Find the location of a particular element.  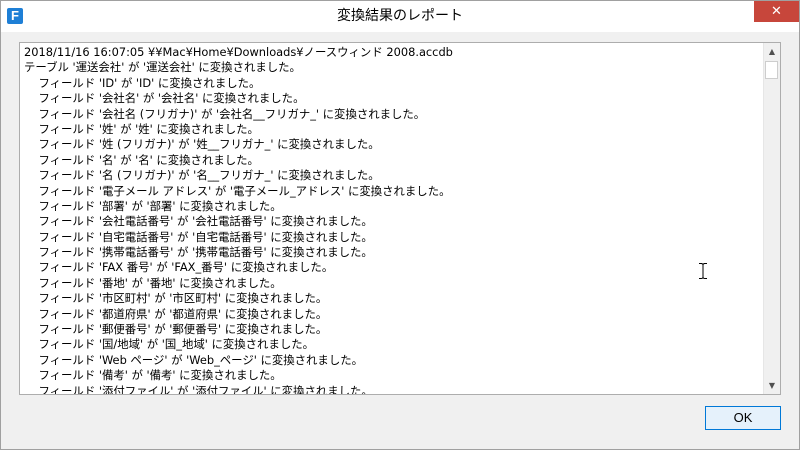

arrow-down-icon: ▼ is located at coordinates (772, 385).